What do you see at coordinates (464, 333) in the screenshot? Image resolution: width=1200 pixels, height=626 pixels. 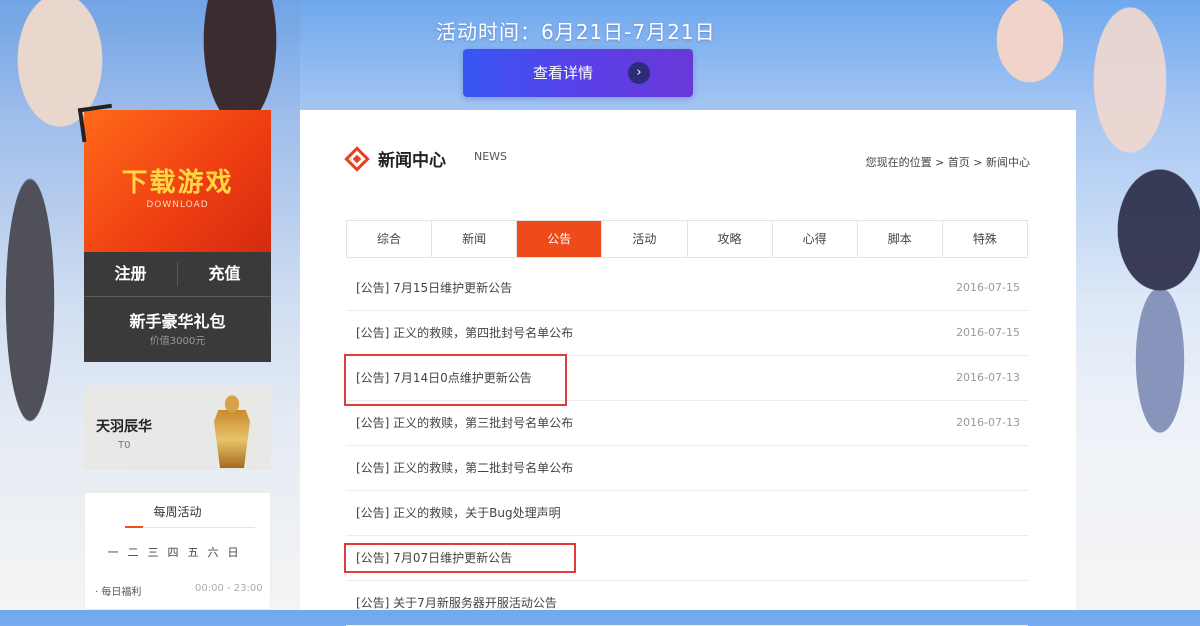 I see `news-item-title: [公告] 正义的救赎，第四批封号名单公布` at bounding box center [464, 333].